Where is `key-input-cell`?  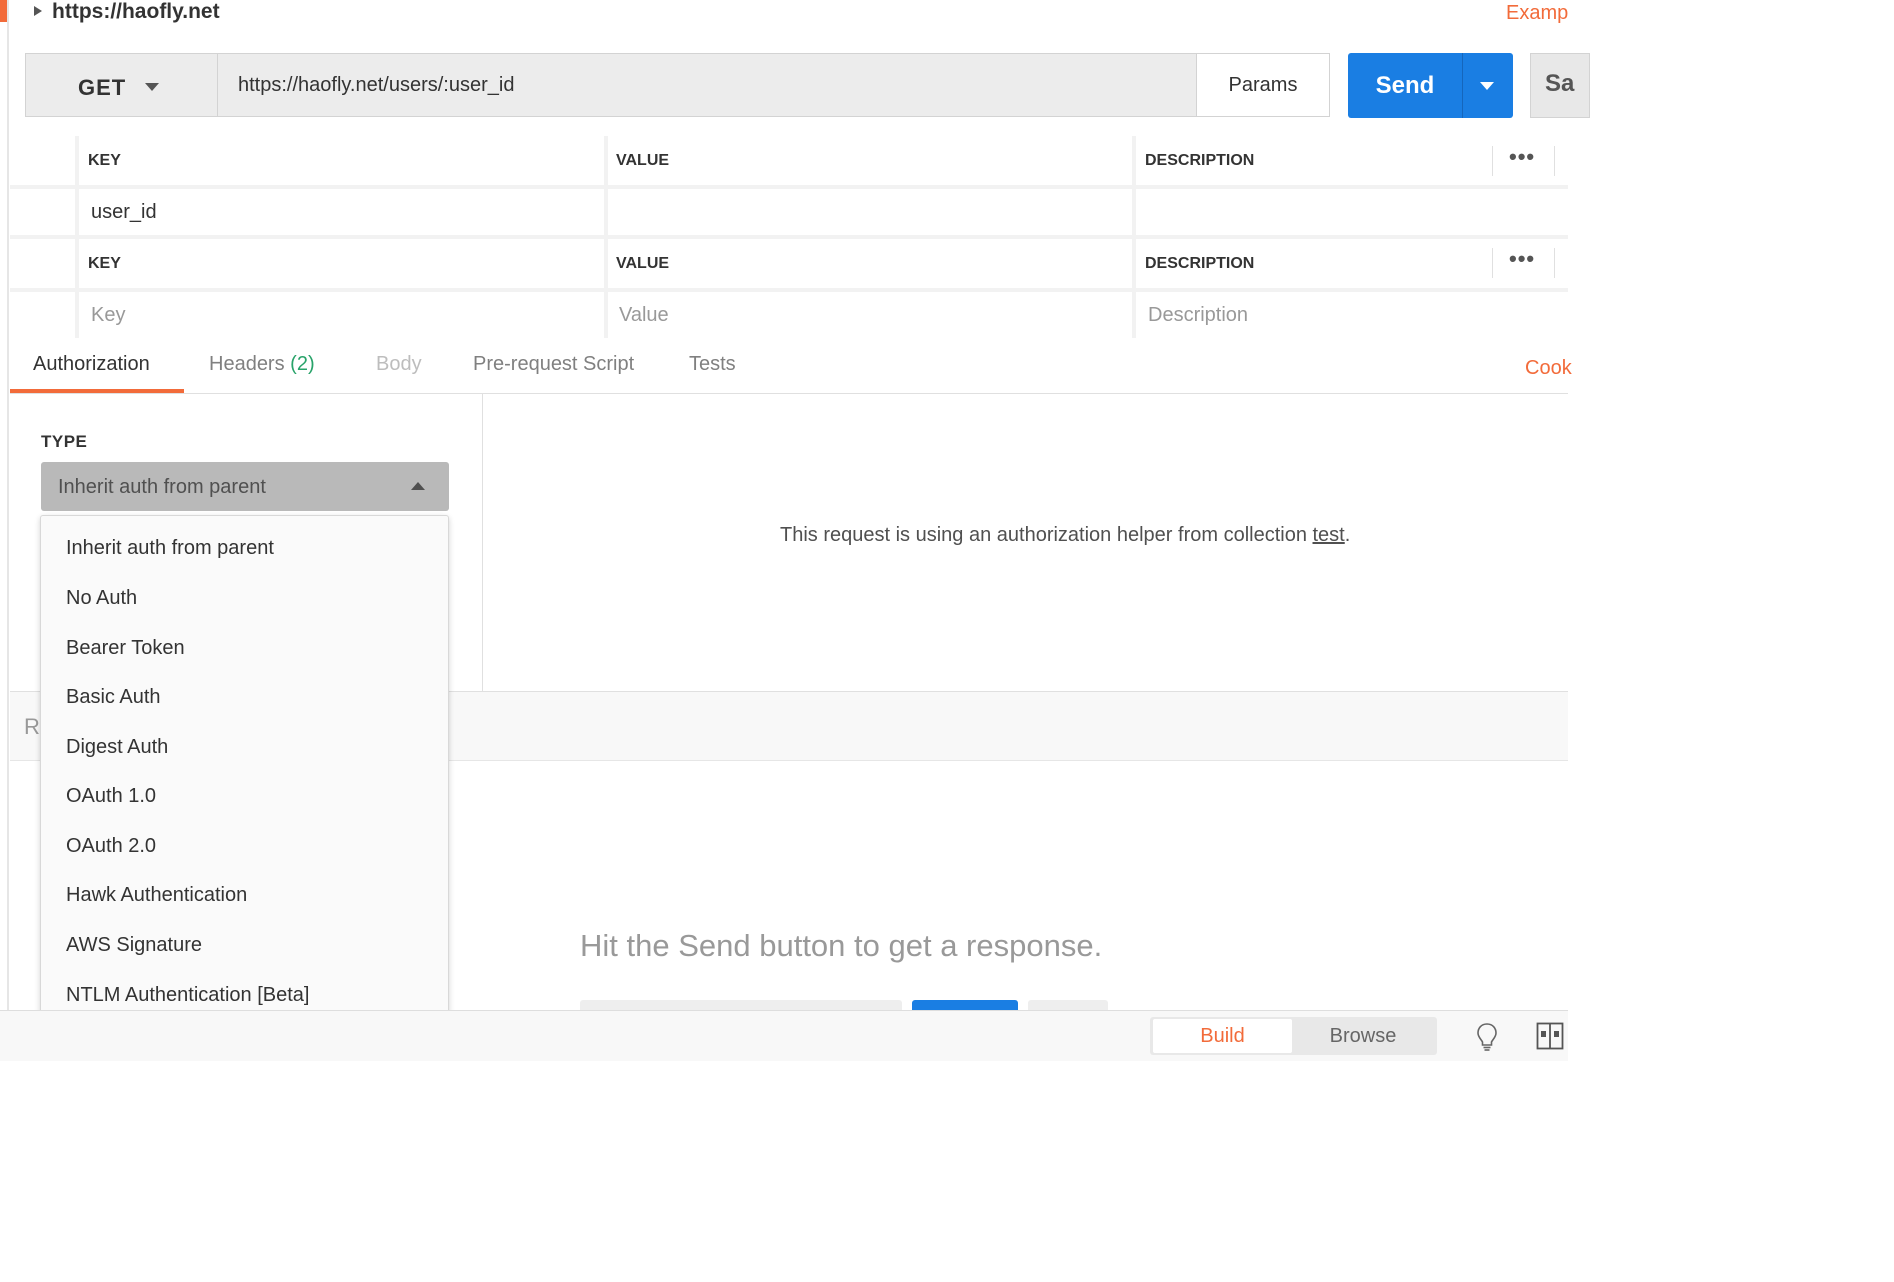 key-input-cell is located at coordinates (341, 315).